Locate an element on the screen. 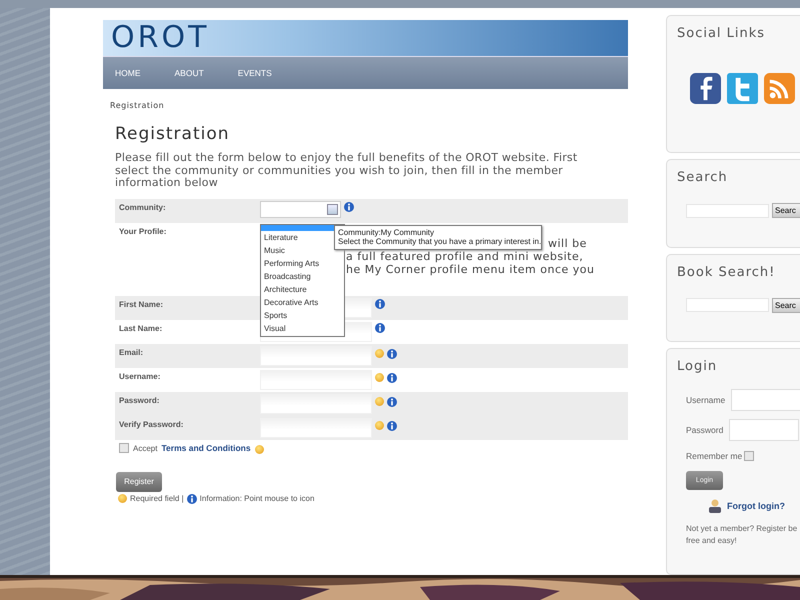 This screenshot has width=800, height=600. profile-text-line: a full featured profile and mini website, is located at coordinates (465, 256).